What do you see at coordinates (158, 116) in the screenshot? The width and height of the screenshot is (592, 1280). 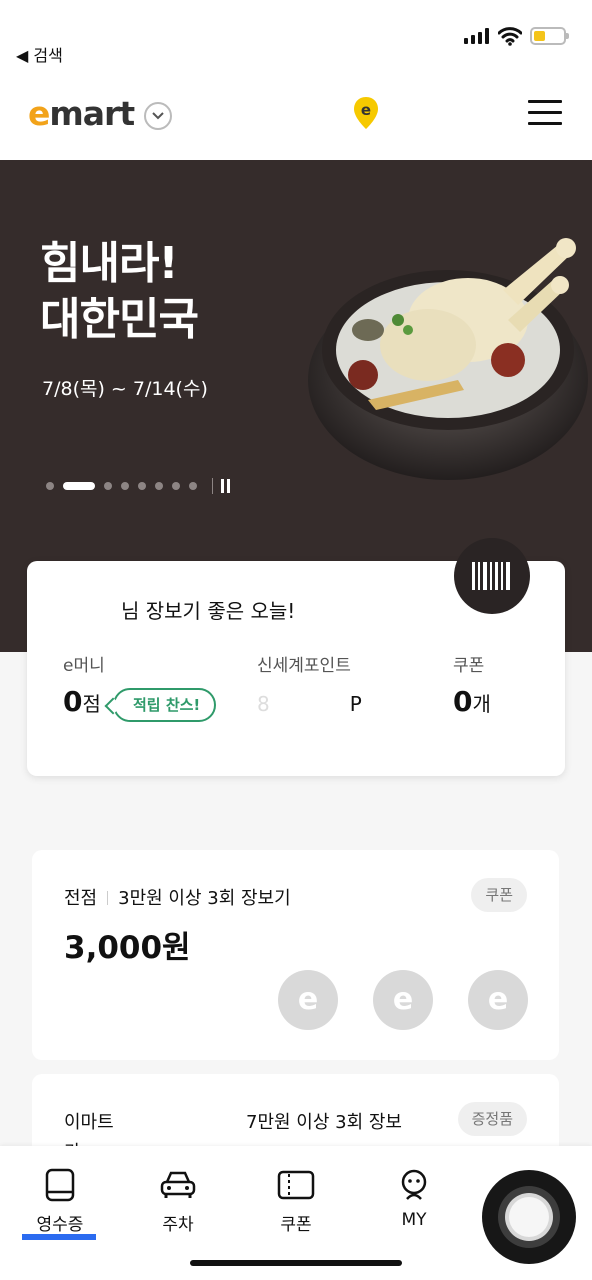 I see `store-select-chevron-icon` at bounding box center [158, 116].